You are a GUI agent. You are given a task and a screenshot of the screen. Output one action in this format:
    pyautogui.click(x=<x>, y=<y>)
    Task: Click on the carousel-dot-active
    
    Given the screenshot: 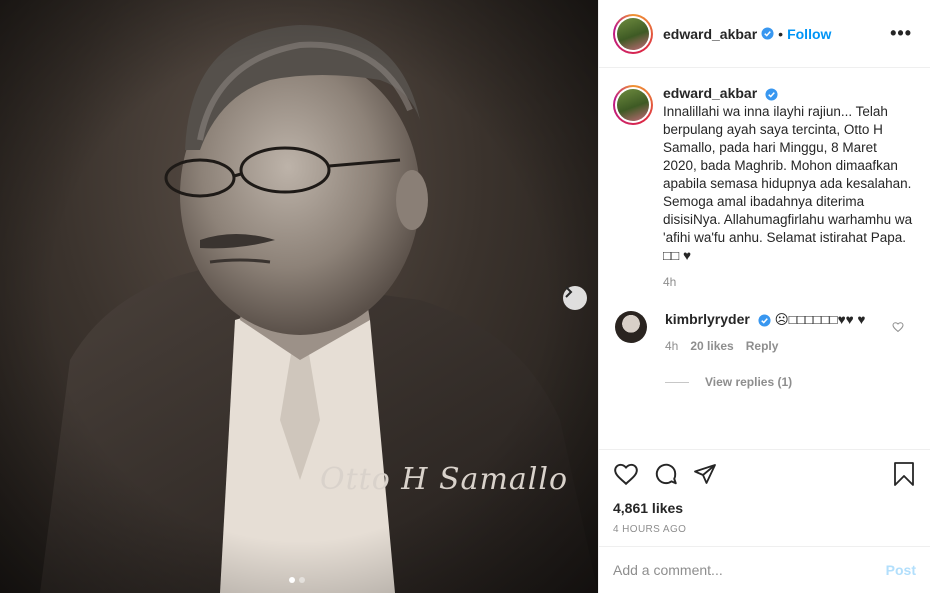 What is the action you would take?
    pyautogui.click(x=292, y=580)
    